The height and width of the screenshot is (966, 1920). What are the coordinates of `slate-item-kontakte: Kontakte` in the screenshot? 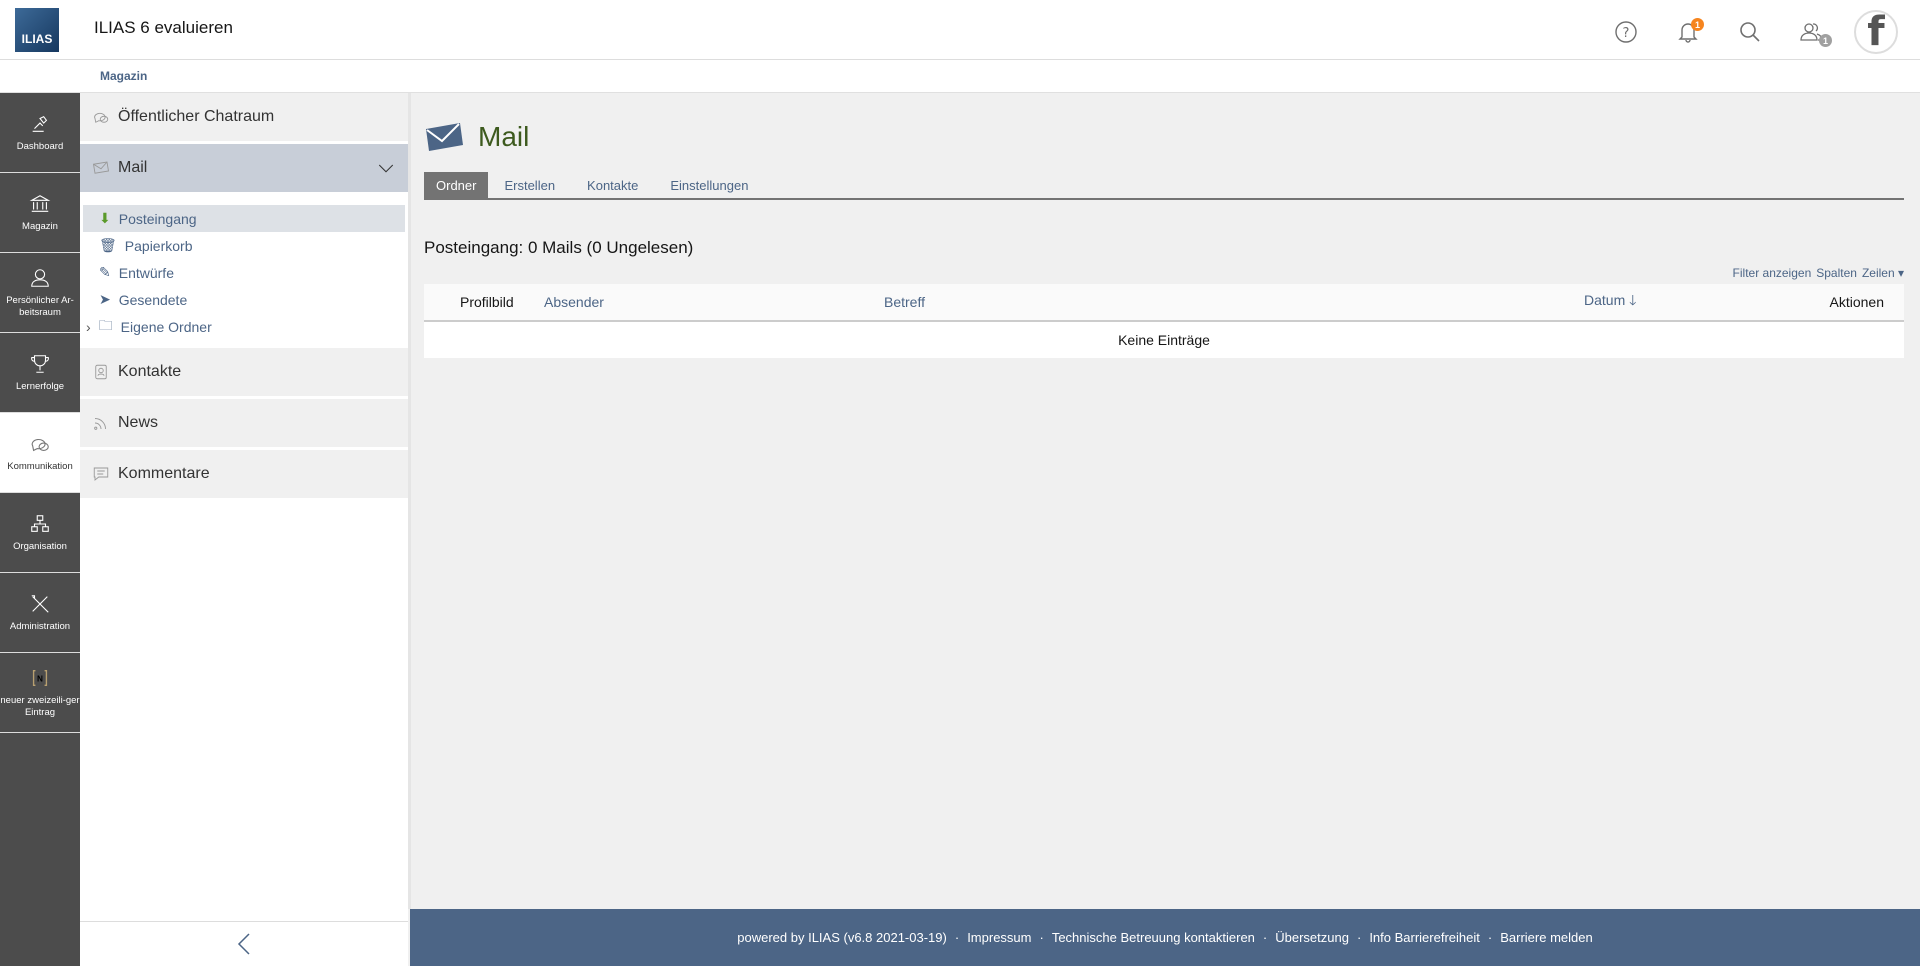 It's located at (244, 372).